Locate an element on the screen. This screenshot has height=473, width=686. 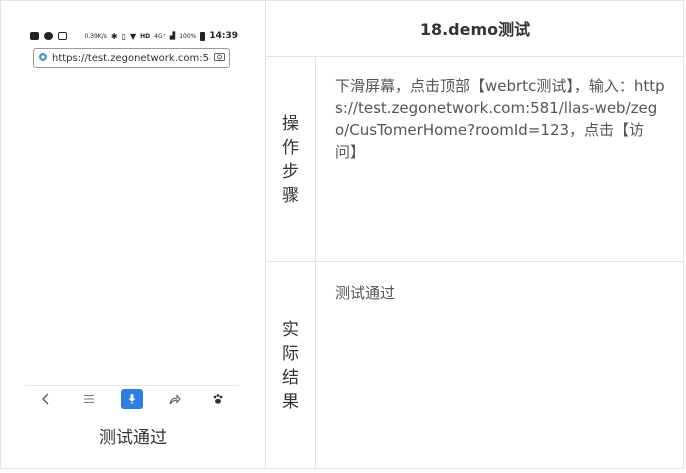
app-icon is located at coordinates (62, 36).